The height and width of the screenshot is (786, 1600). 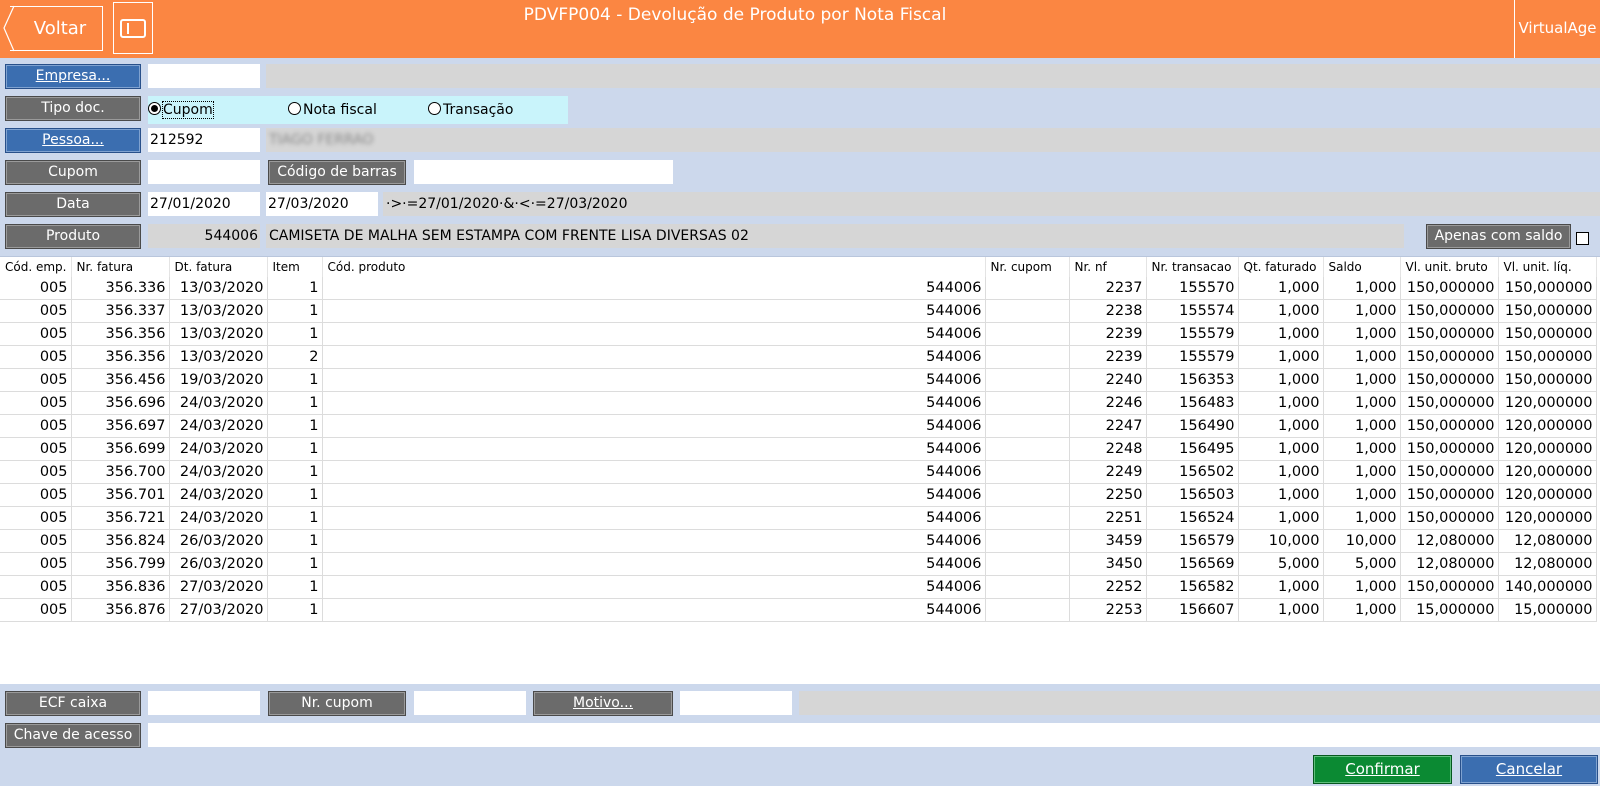 I want to click on radio-empty-icon, so click(x=434, y=108).